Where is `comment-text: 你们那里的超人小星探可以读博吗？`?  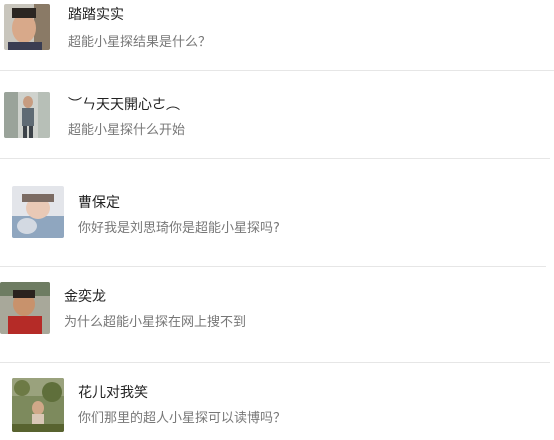 comment-text: 你们那里的超人小星探可以读博吗？ is located at coordinates (182, 418).